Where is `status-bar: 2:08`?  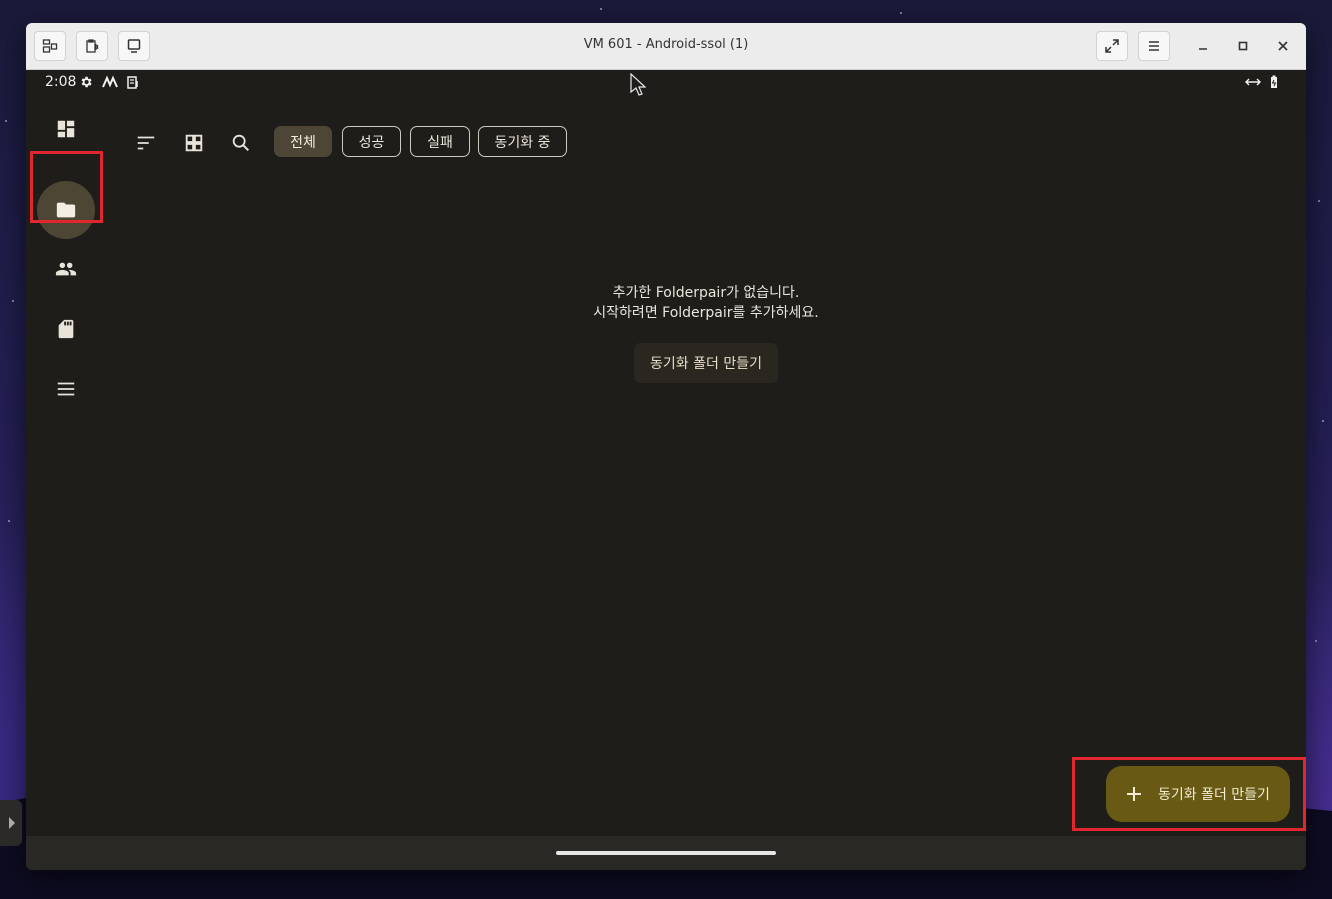
status-bar: 2:08 is located at coordinates (666, 82).